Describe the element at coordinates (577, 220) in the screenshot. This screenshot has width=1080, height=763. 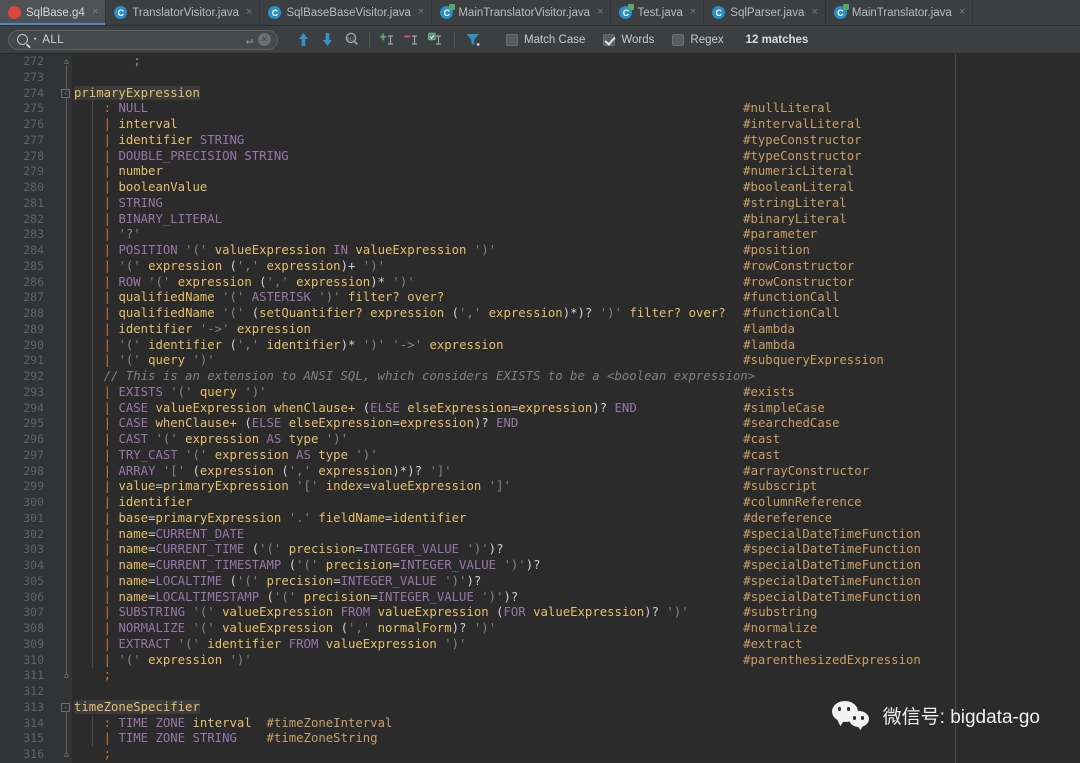
I see `code-line: | BINARY_LITERAL #binaryLiteral` at that location.